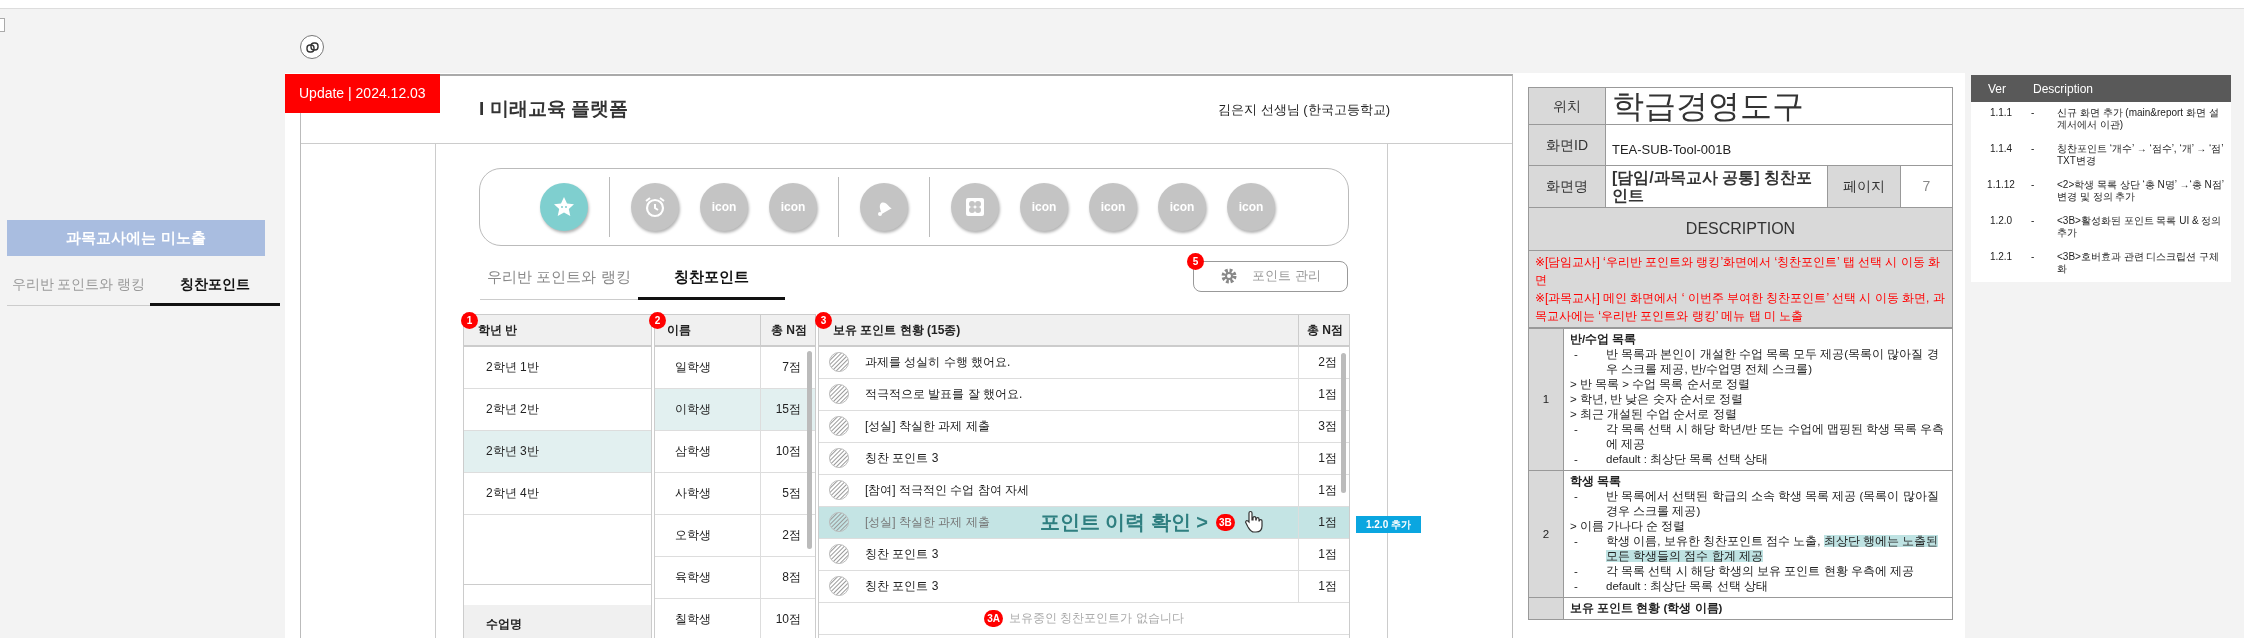 The height and width of the screenshot is (638, 2244). Describe the element at coordinates (708, 367) in the screenshot. I see `student-name: 일학생` at that location.